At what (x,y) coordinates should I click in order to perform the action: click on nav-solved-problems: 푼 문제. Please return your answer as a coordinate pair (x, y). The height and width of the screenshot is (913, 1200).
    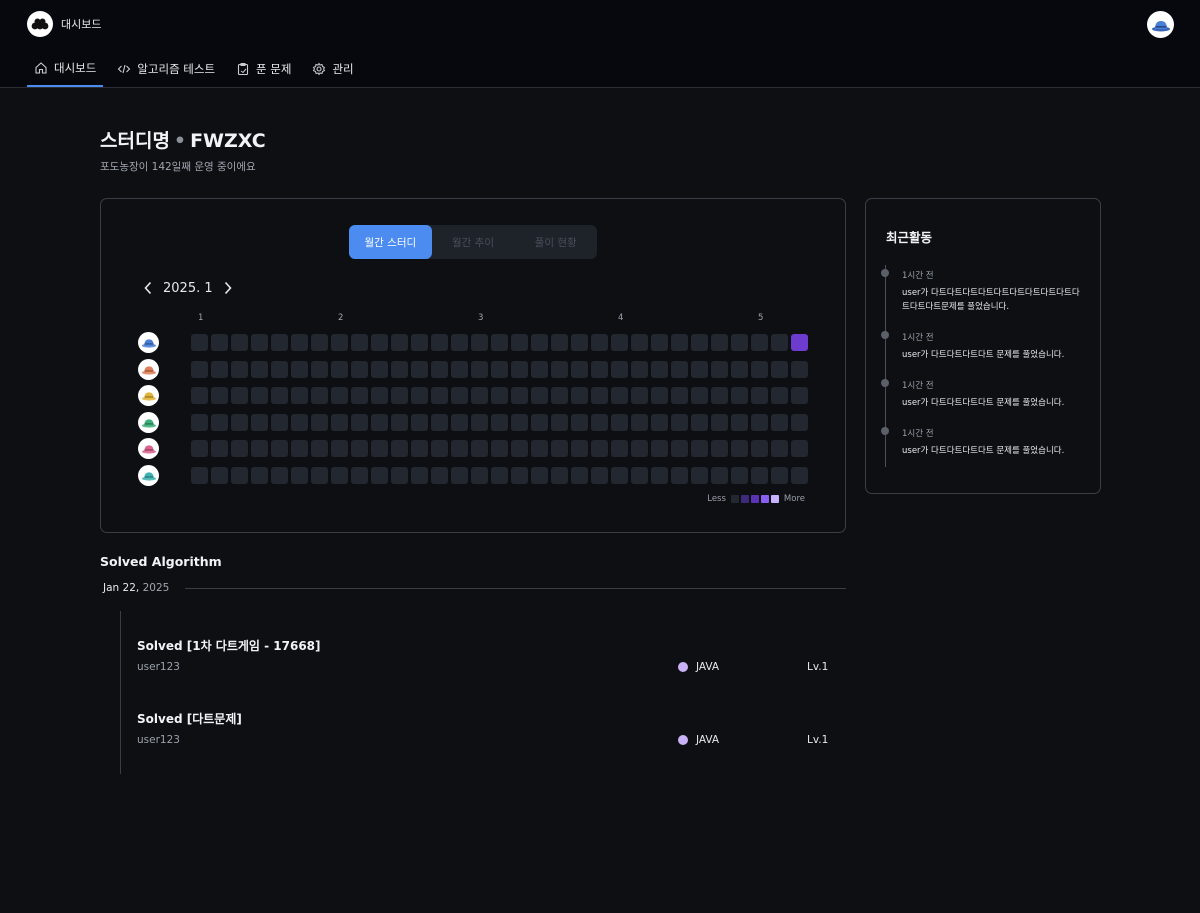
    Looking at the image, I should click on (263, 68).